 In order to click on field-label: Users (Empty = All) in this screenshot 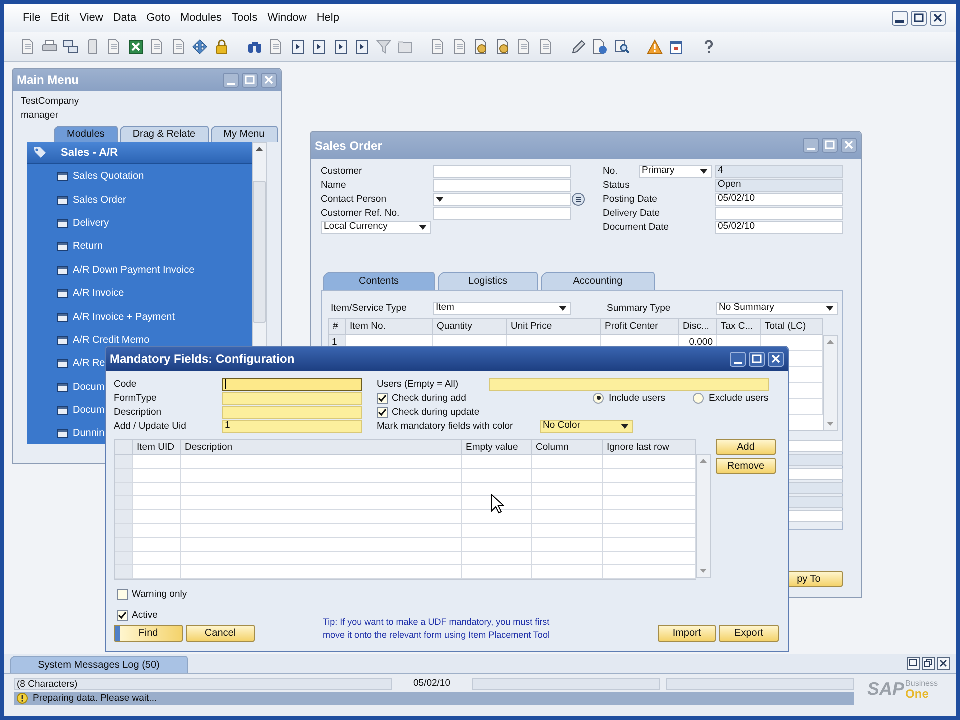, I will do `click(418, 384)`.